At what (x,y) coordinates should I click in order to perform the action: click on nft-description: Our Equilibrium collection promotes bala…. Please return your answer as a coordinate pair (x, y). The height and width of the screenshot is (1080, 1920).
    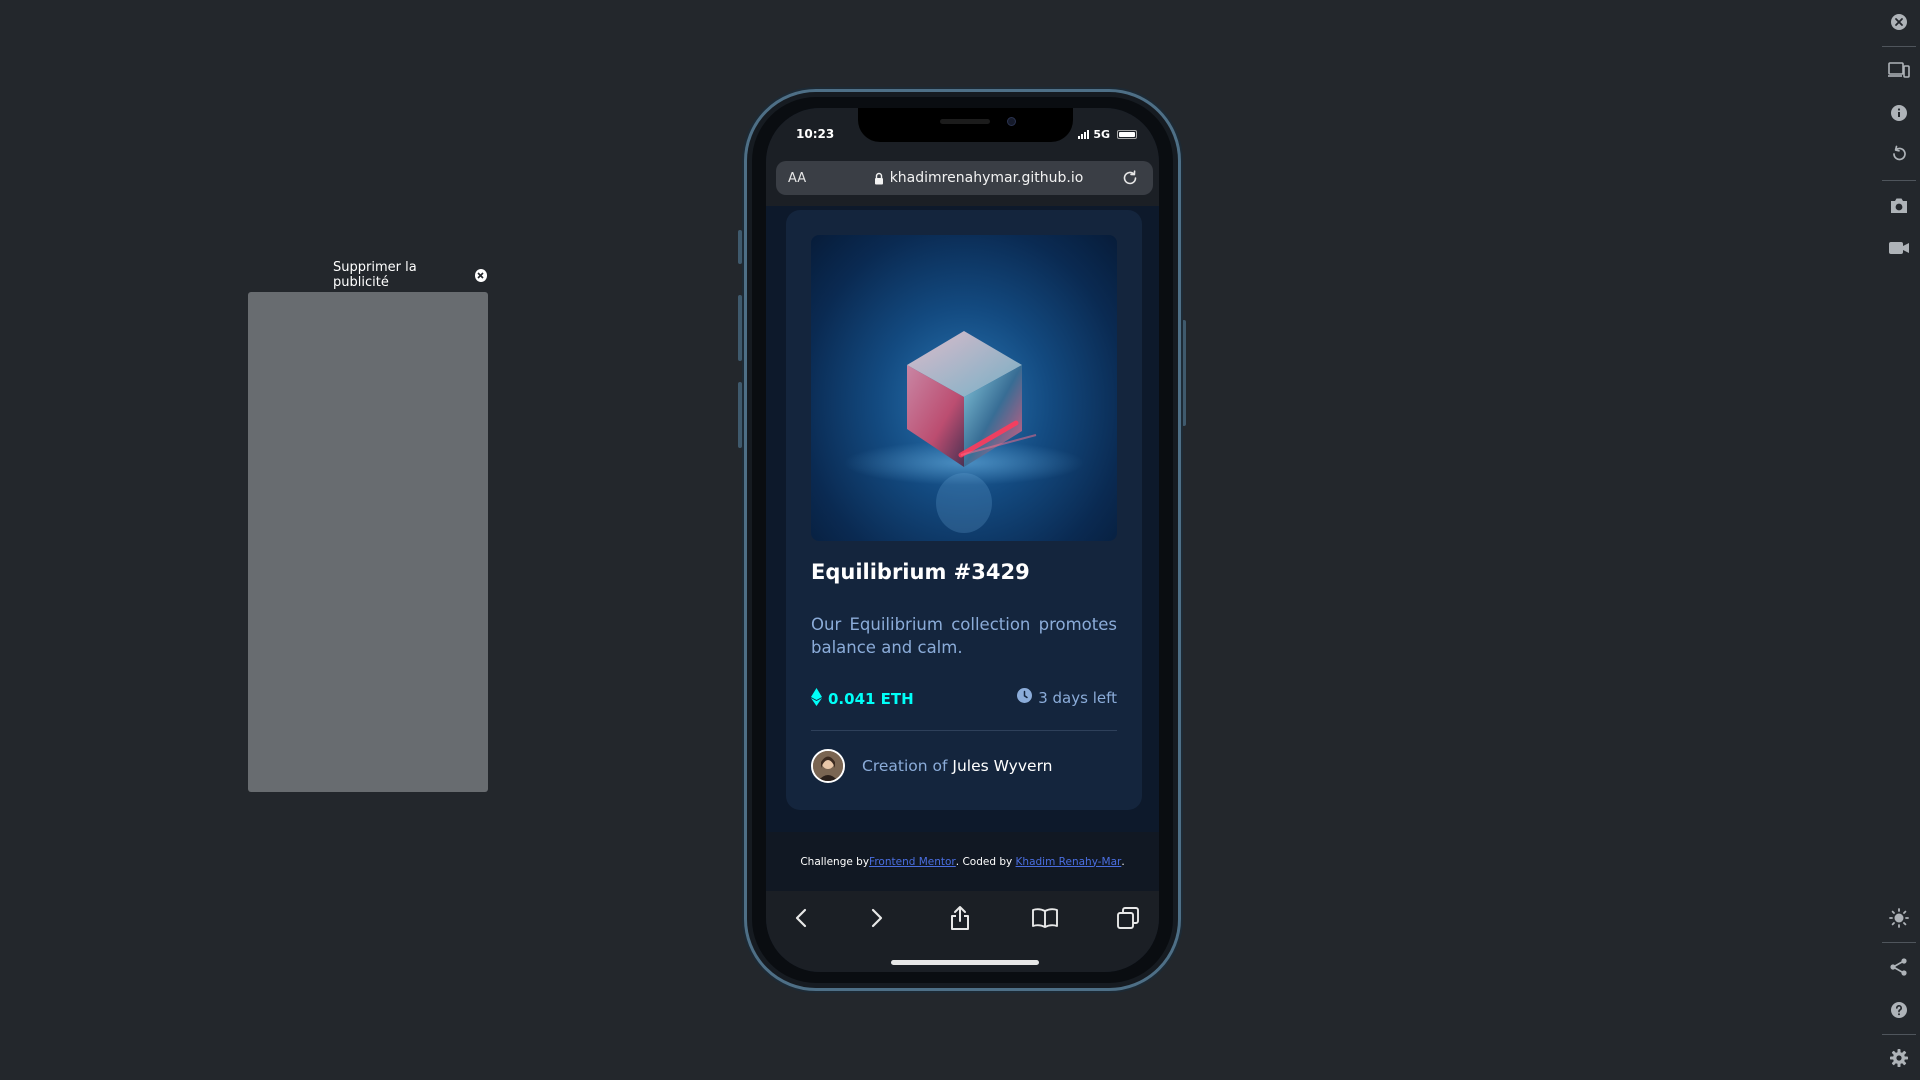
    Looking at the image, I should click on (964, 636).